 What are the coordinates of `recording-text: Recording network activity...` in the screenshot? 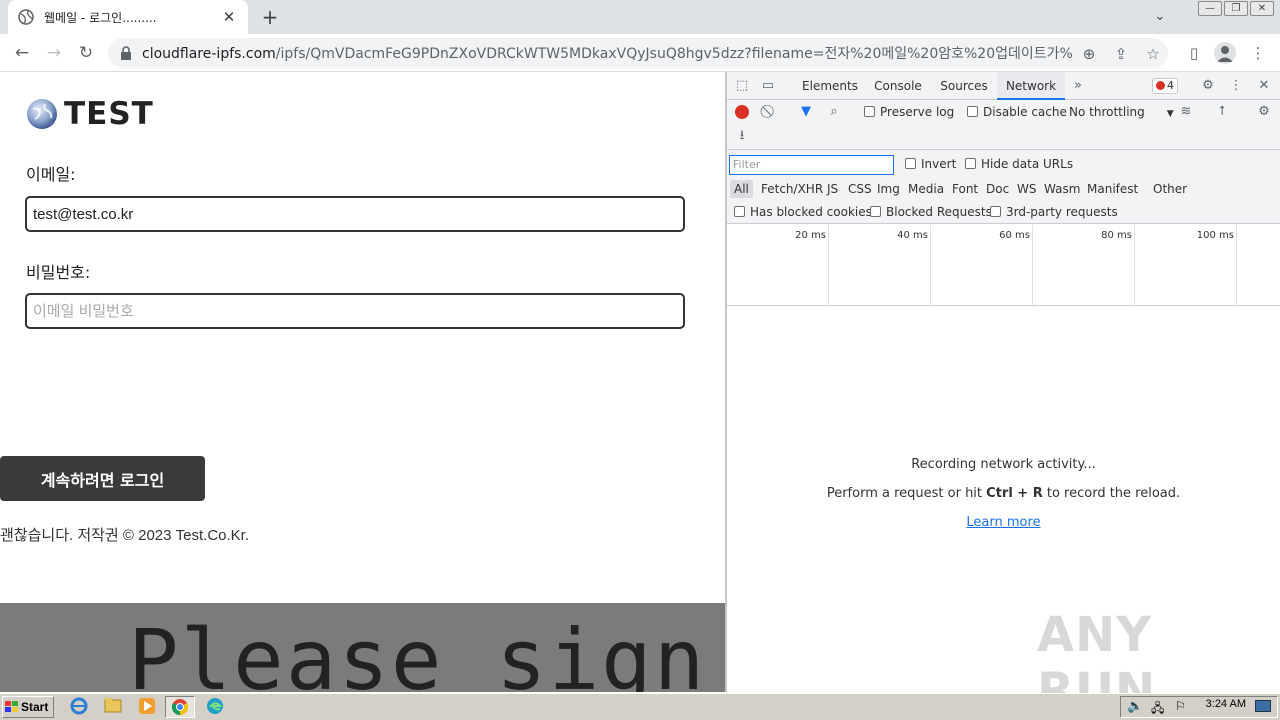 It's located at (1003, 464).